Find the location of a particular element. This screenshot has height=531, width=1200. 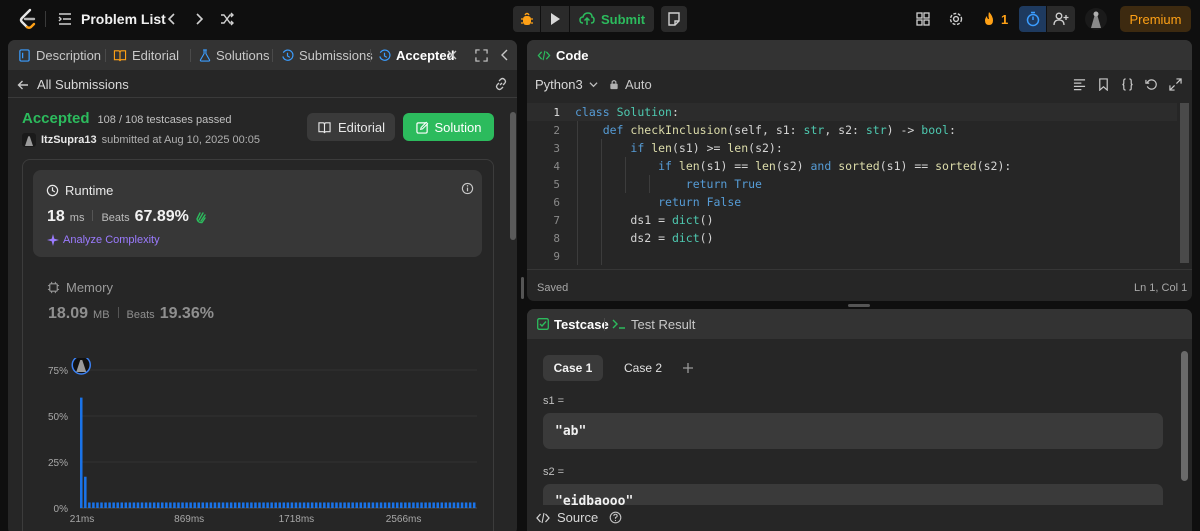

tab-solutions: Solutions is located at coordinates (234, 55).